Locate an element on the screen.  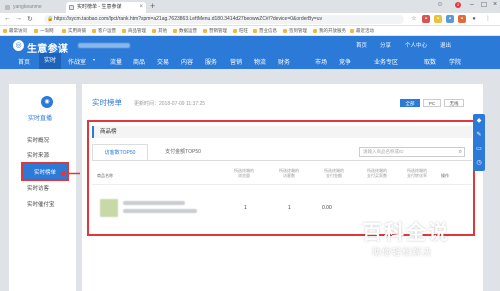
column-header-pageviews: 所选终端的 浏览量 is located at coordinates (244, 173).